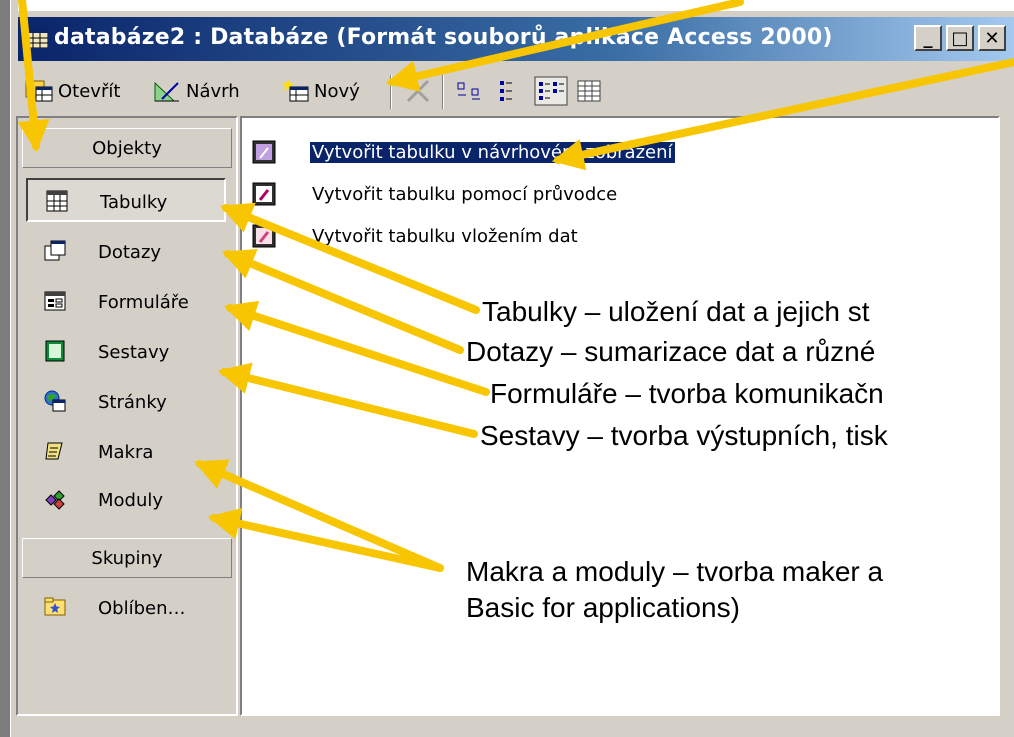 The width and height of the screenshot is (1014, 737). I want to click on sidebar-item-tabulky: Tabulky, so click(126, 200).